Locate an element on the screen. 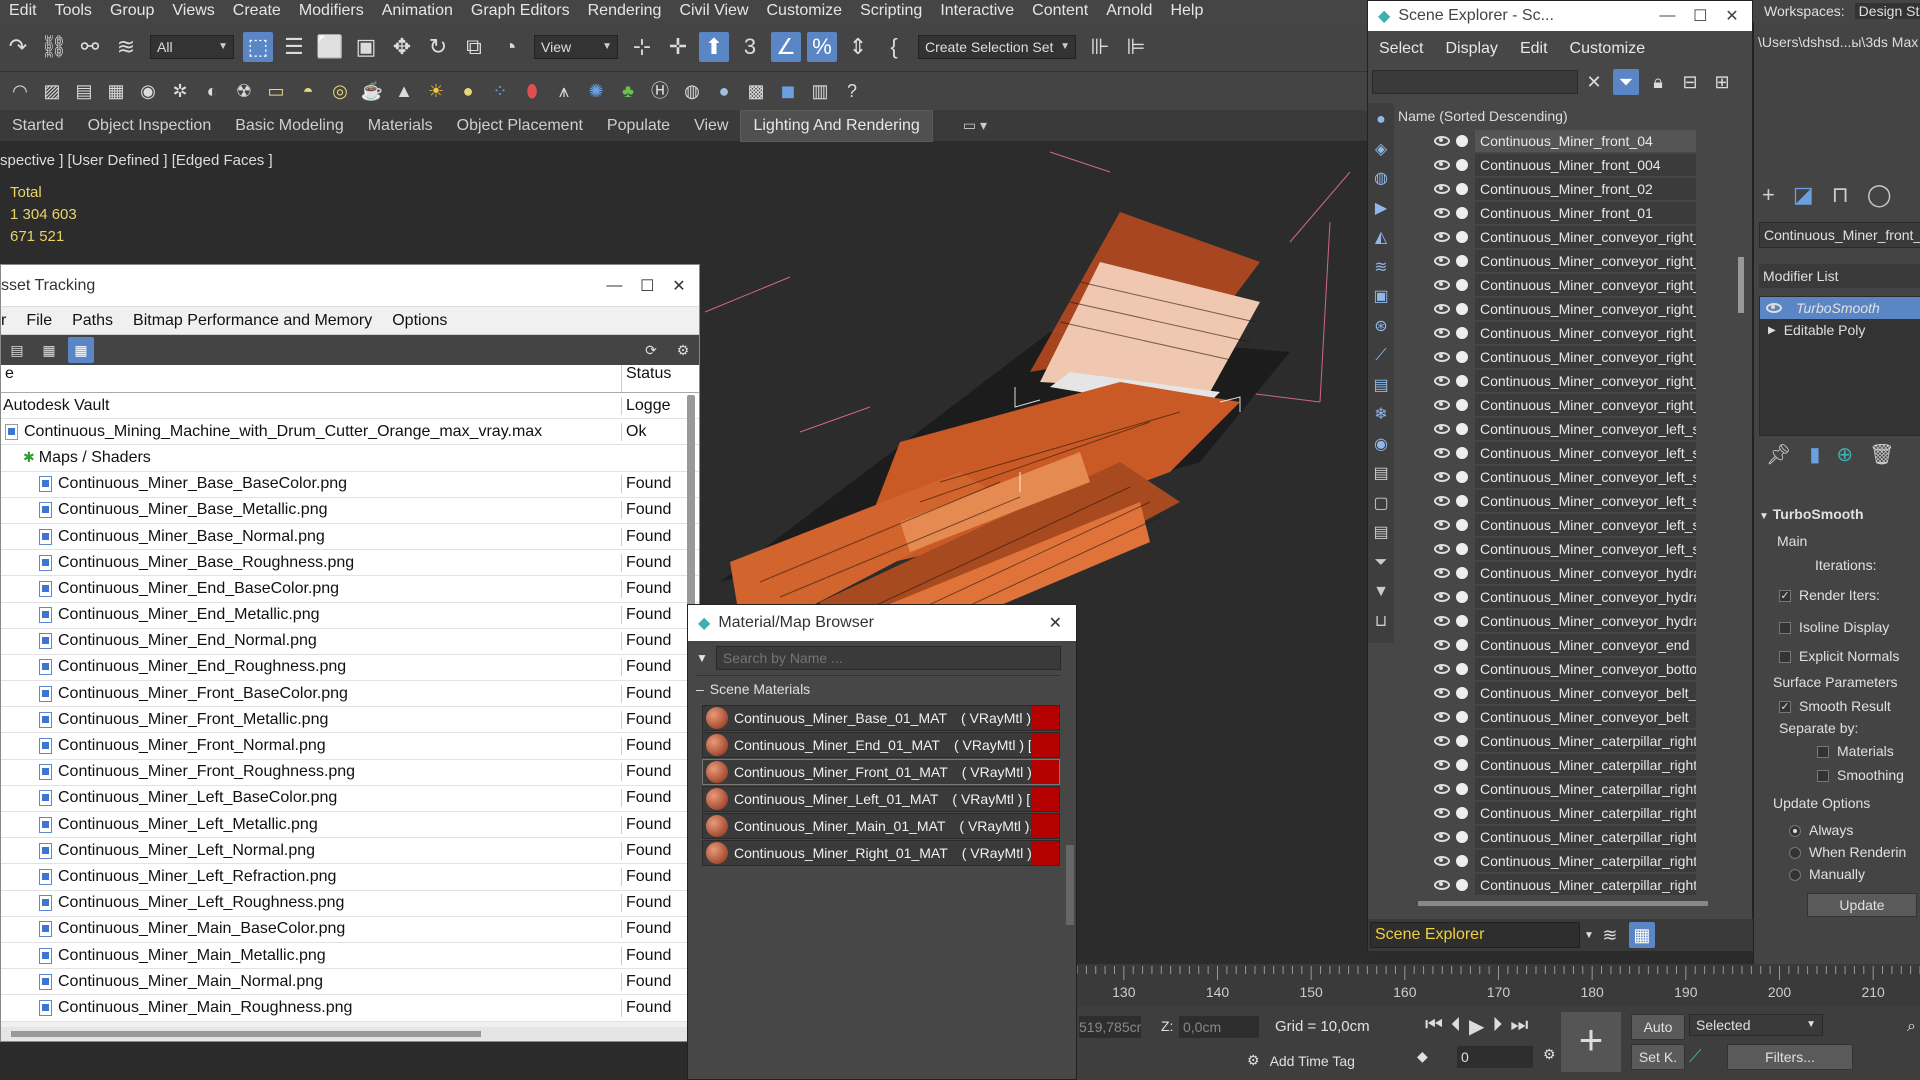  scene-object-row: Continuous_Miner_conveyor_end is located at coordinates (1565, 645).